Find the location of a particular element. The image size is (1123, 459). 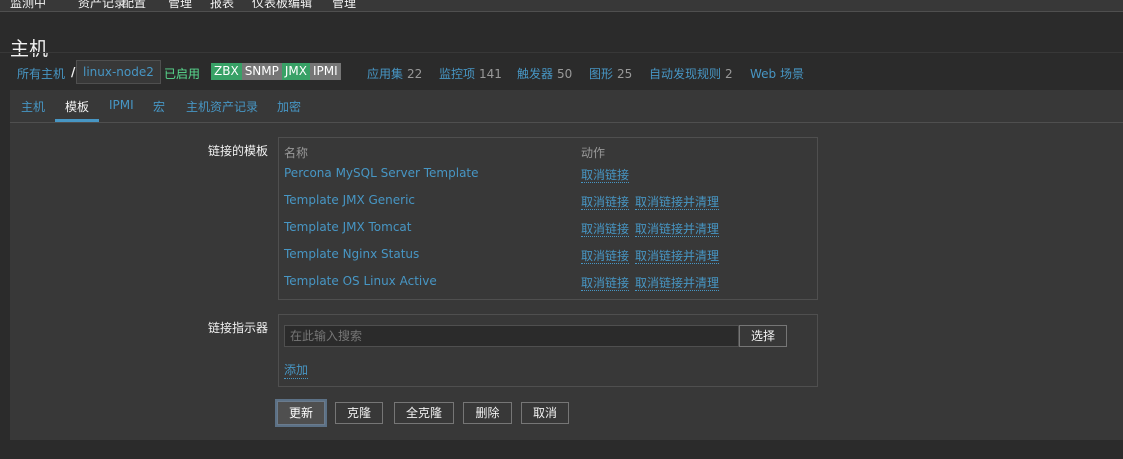

hostnav-link-label: 图形 is located at coordinates (601, 74).